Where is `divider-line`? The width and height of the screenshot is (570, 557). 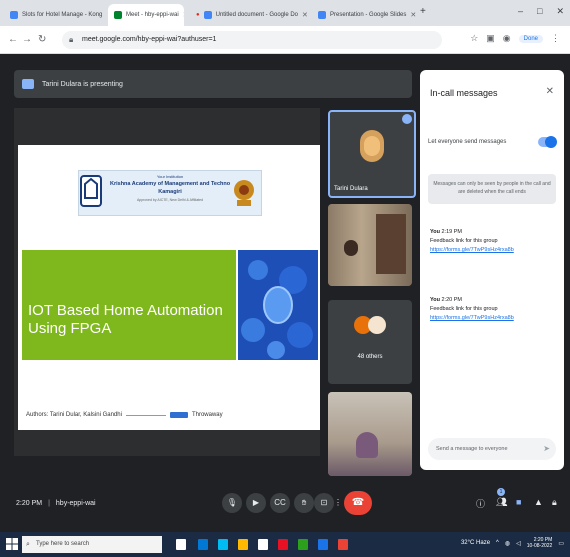 divider-line is located at coordinates (145, 415).